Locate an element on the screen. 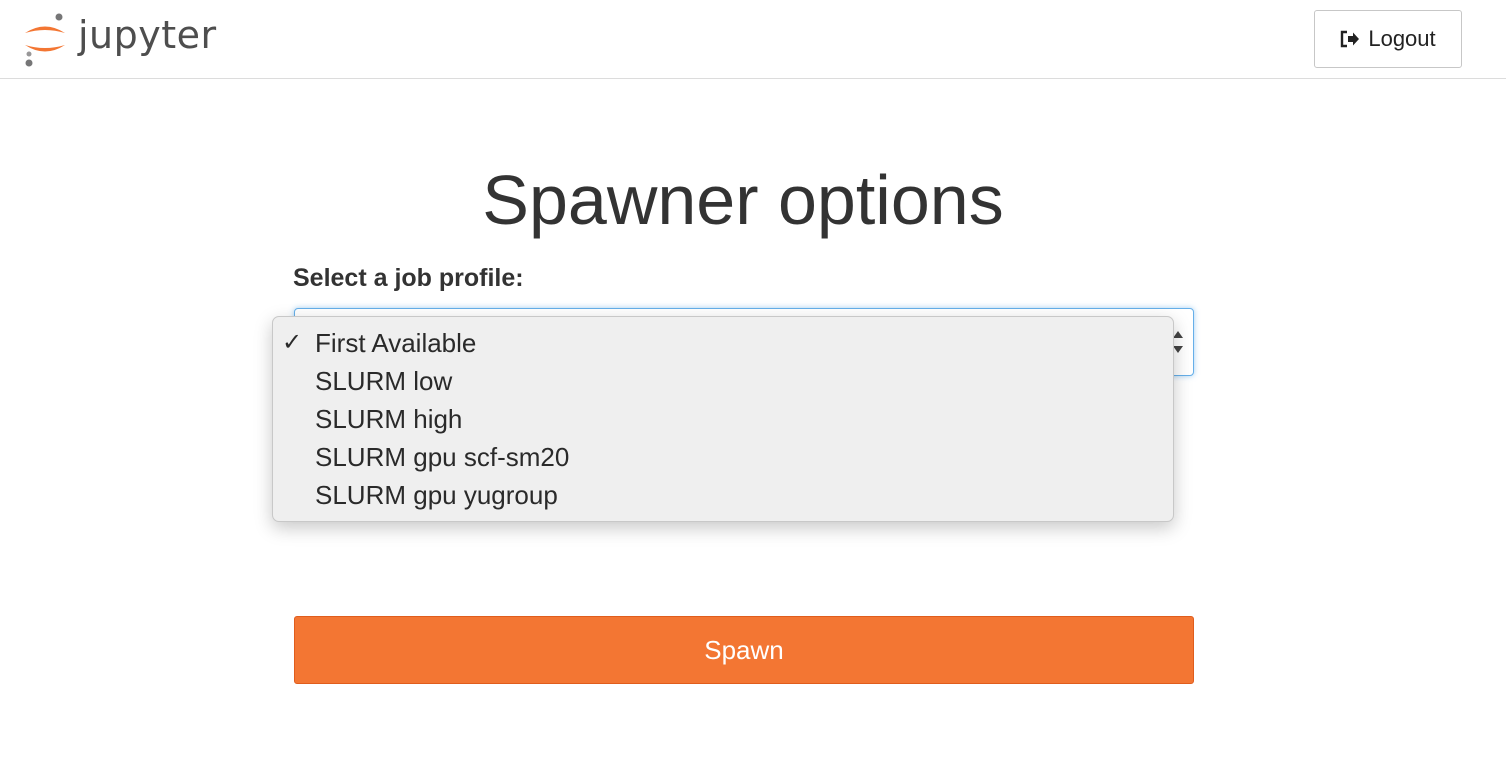 Image resolution: width=1506 pixels, height=770 pixels. jupyter-logo-icon is located at coordinates (45, 39).